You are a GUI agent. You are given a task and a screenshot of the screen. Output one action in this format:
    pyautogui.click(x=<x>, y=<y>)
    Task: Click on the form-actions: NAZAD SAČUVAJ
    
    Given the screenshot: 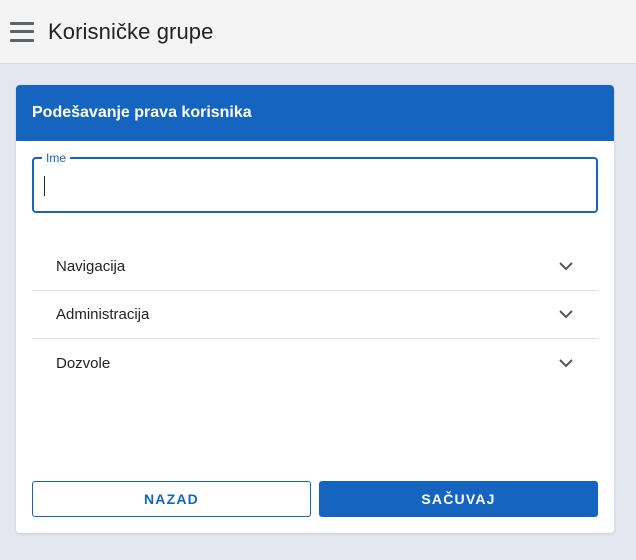 What is the action you would take?
    pyautogui.click(x=315, y=499)
    